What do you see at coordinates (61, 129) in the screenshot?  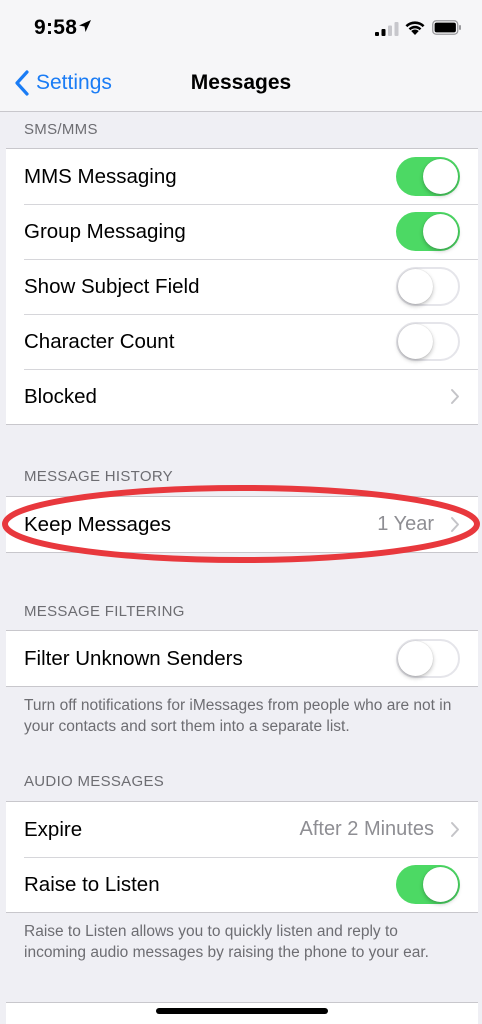 I see `section-header-sms-mms: SMS/MMS` at bounding box center [61, 129].